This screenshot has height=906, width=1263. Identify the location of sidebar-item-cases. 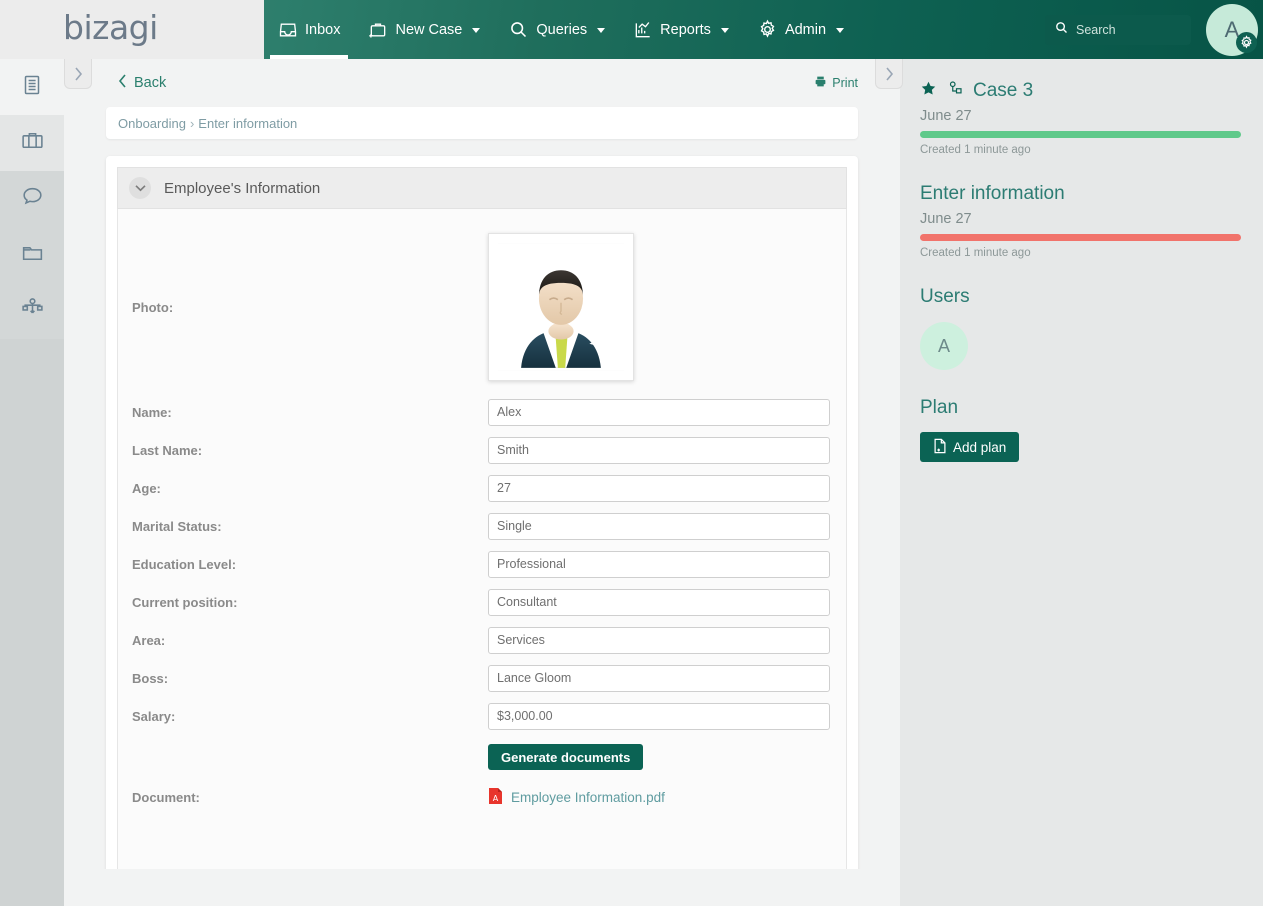
(32, 143).